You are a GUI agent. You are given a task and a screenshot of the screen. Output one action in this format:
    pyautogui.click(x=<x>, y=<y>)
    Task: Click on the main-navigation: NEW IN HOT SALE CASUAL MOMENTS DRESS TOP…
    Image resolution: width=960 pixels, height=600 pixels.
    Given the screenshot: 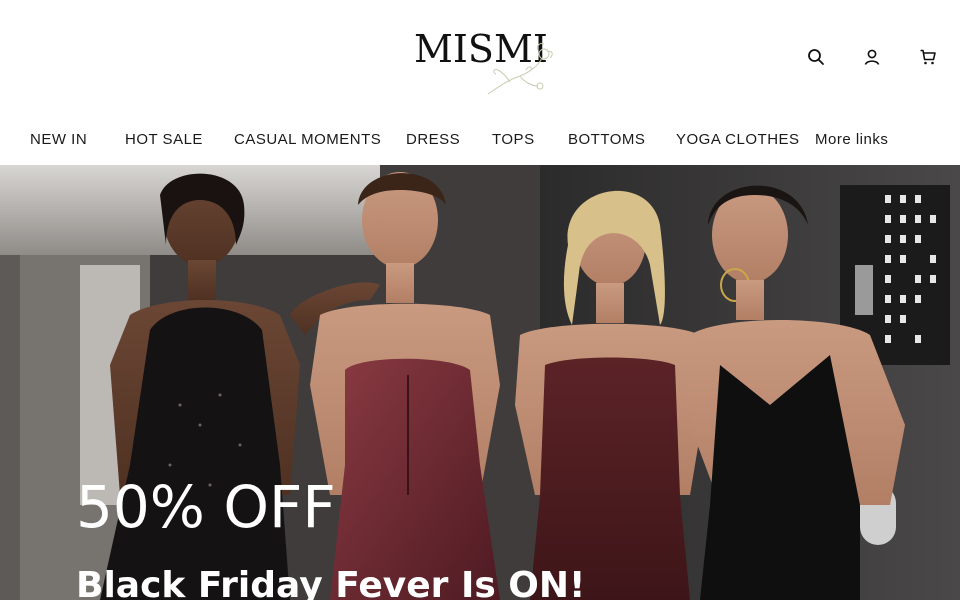 What is the action you would take?
    pyautogui.click(x=480, y=141)
    